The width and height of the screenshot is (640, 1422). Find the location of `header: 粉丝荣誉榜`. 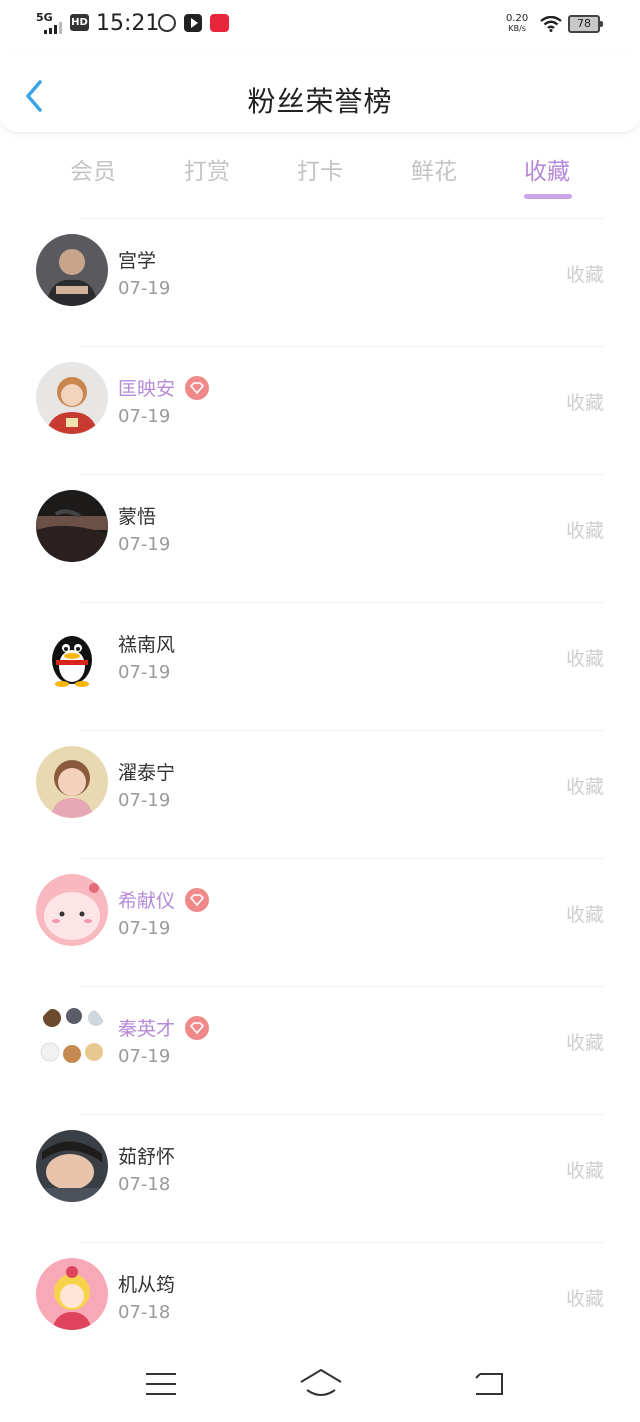

header: 粉丝荣誉榜 is located at coordinates (320, 92).